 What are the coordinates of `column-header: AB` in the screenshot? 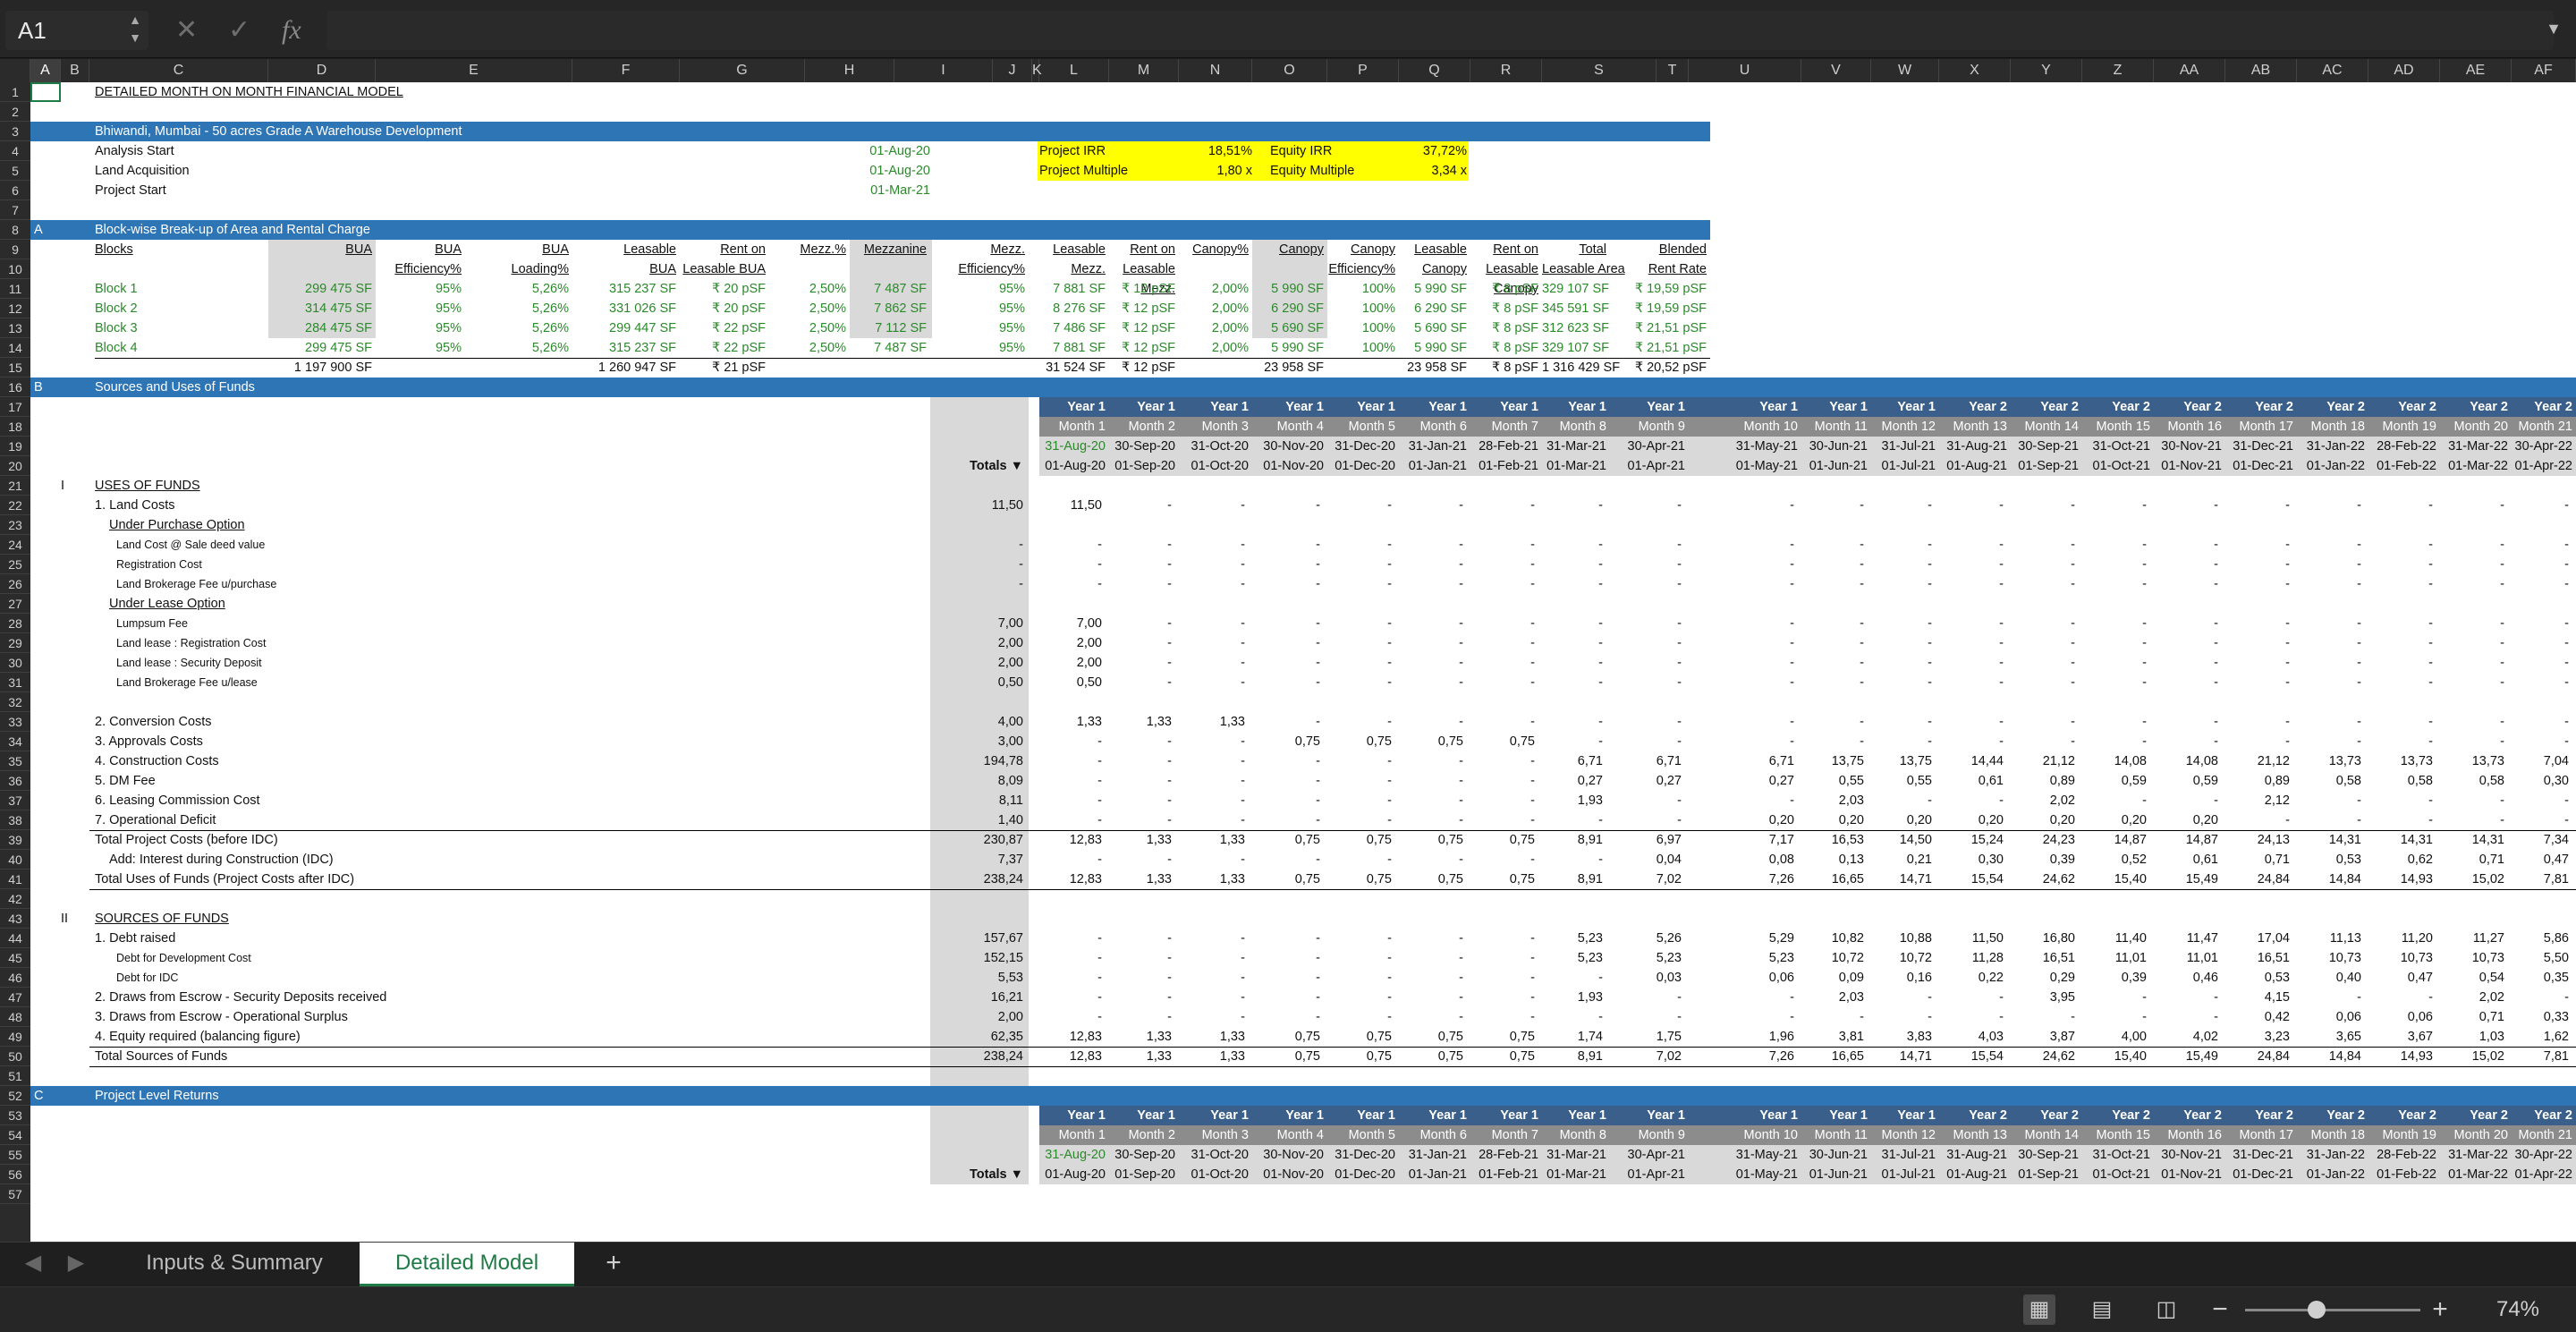 It's located at (2261, 71).